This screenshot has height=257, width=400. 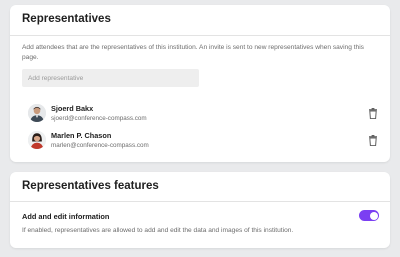 What do you see at coordinates (66, 19) in the screenshot?
I see `representatives-title: Representatives` at bounding box center [66, 19].